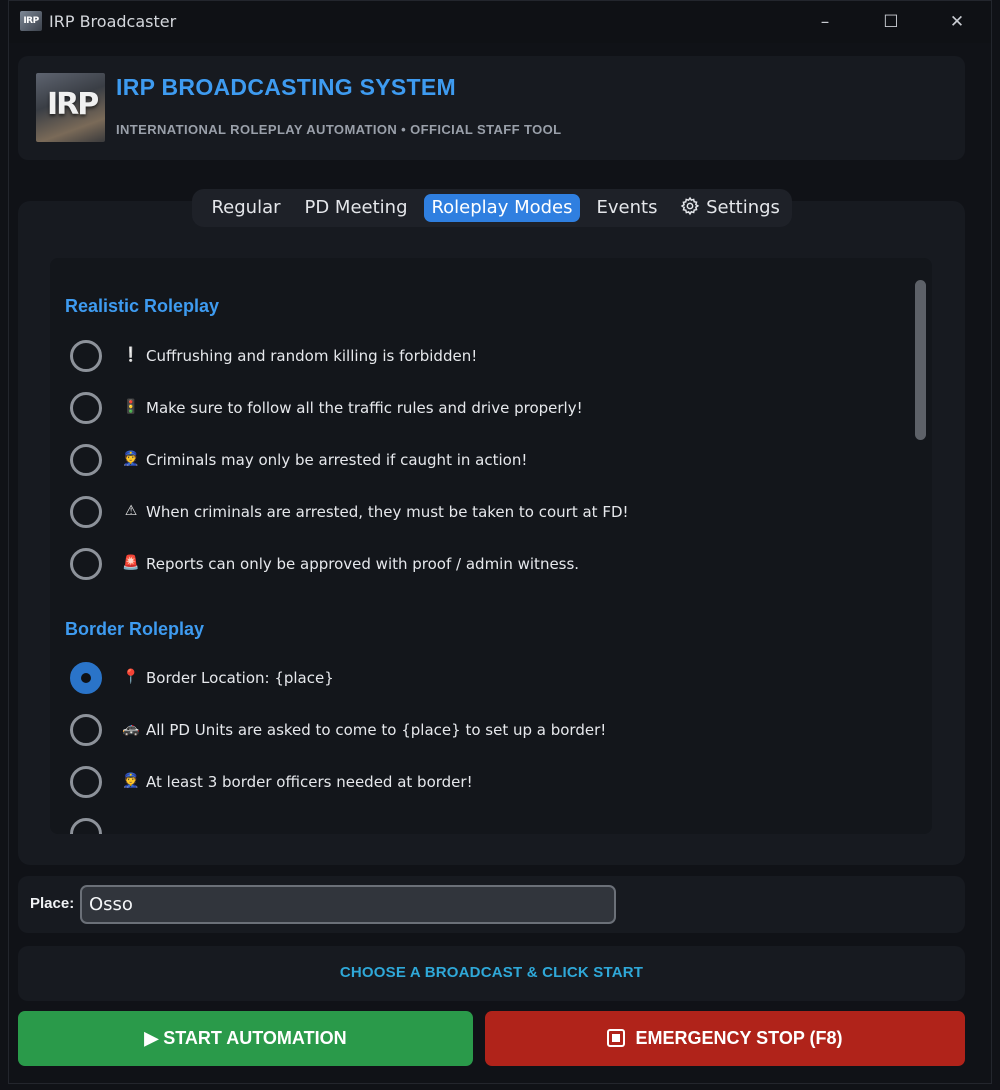 Image resolution: width=1000 pixels, height=1090 pixels. I want to click on status-card: CHOOSE A BROADCAST & CLICK START, so click(491, 973).